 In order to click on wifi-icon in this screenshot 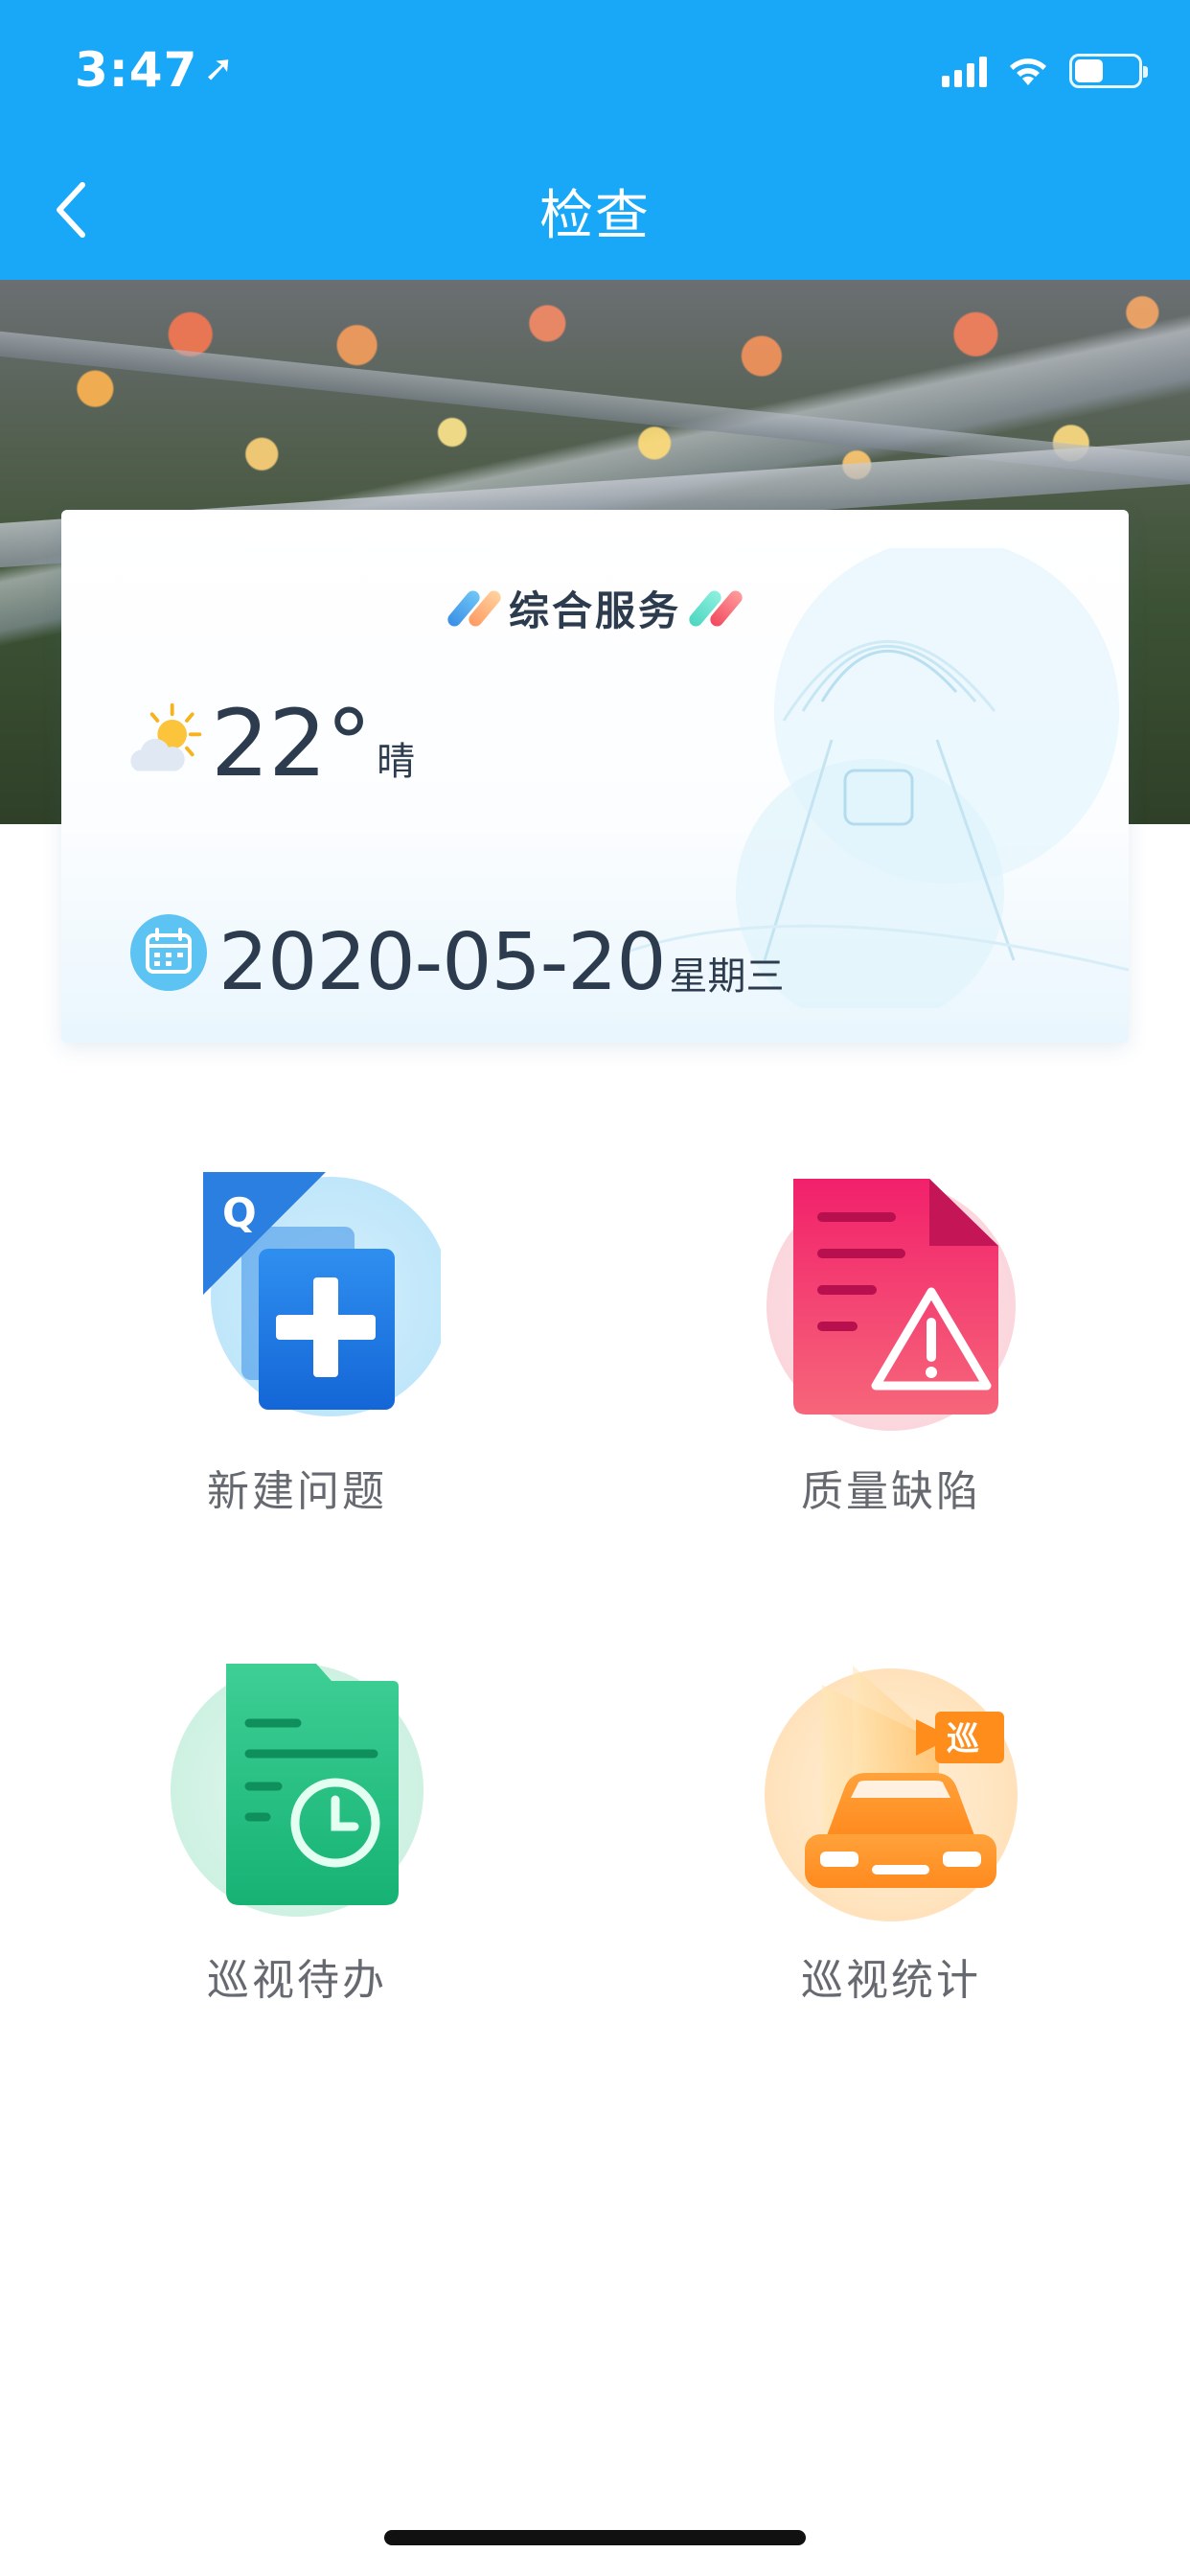, I will do `click(1028, 71)`.